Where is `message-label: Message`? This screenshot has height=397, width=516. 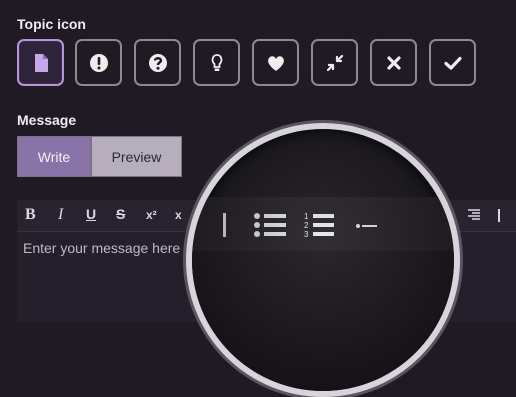
message-label: Message is located at coordinates (47, 120).